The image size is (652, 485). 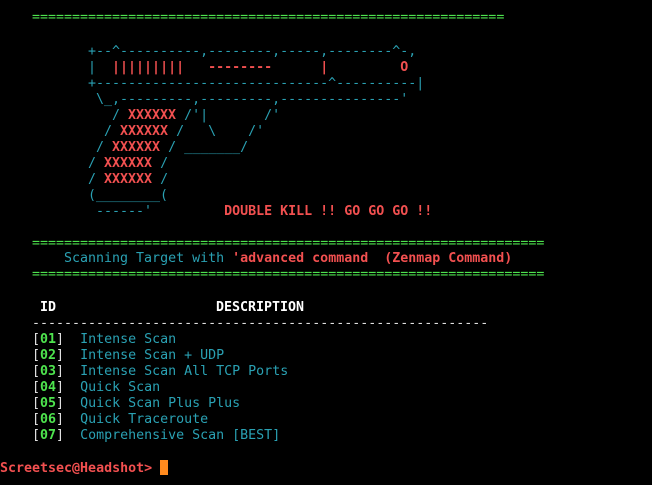 I want to click on ascii-art-segment: |||||||||, so click(x=148, y=67).